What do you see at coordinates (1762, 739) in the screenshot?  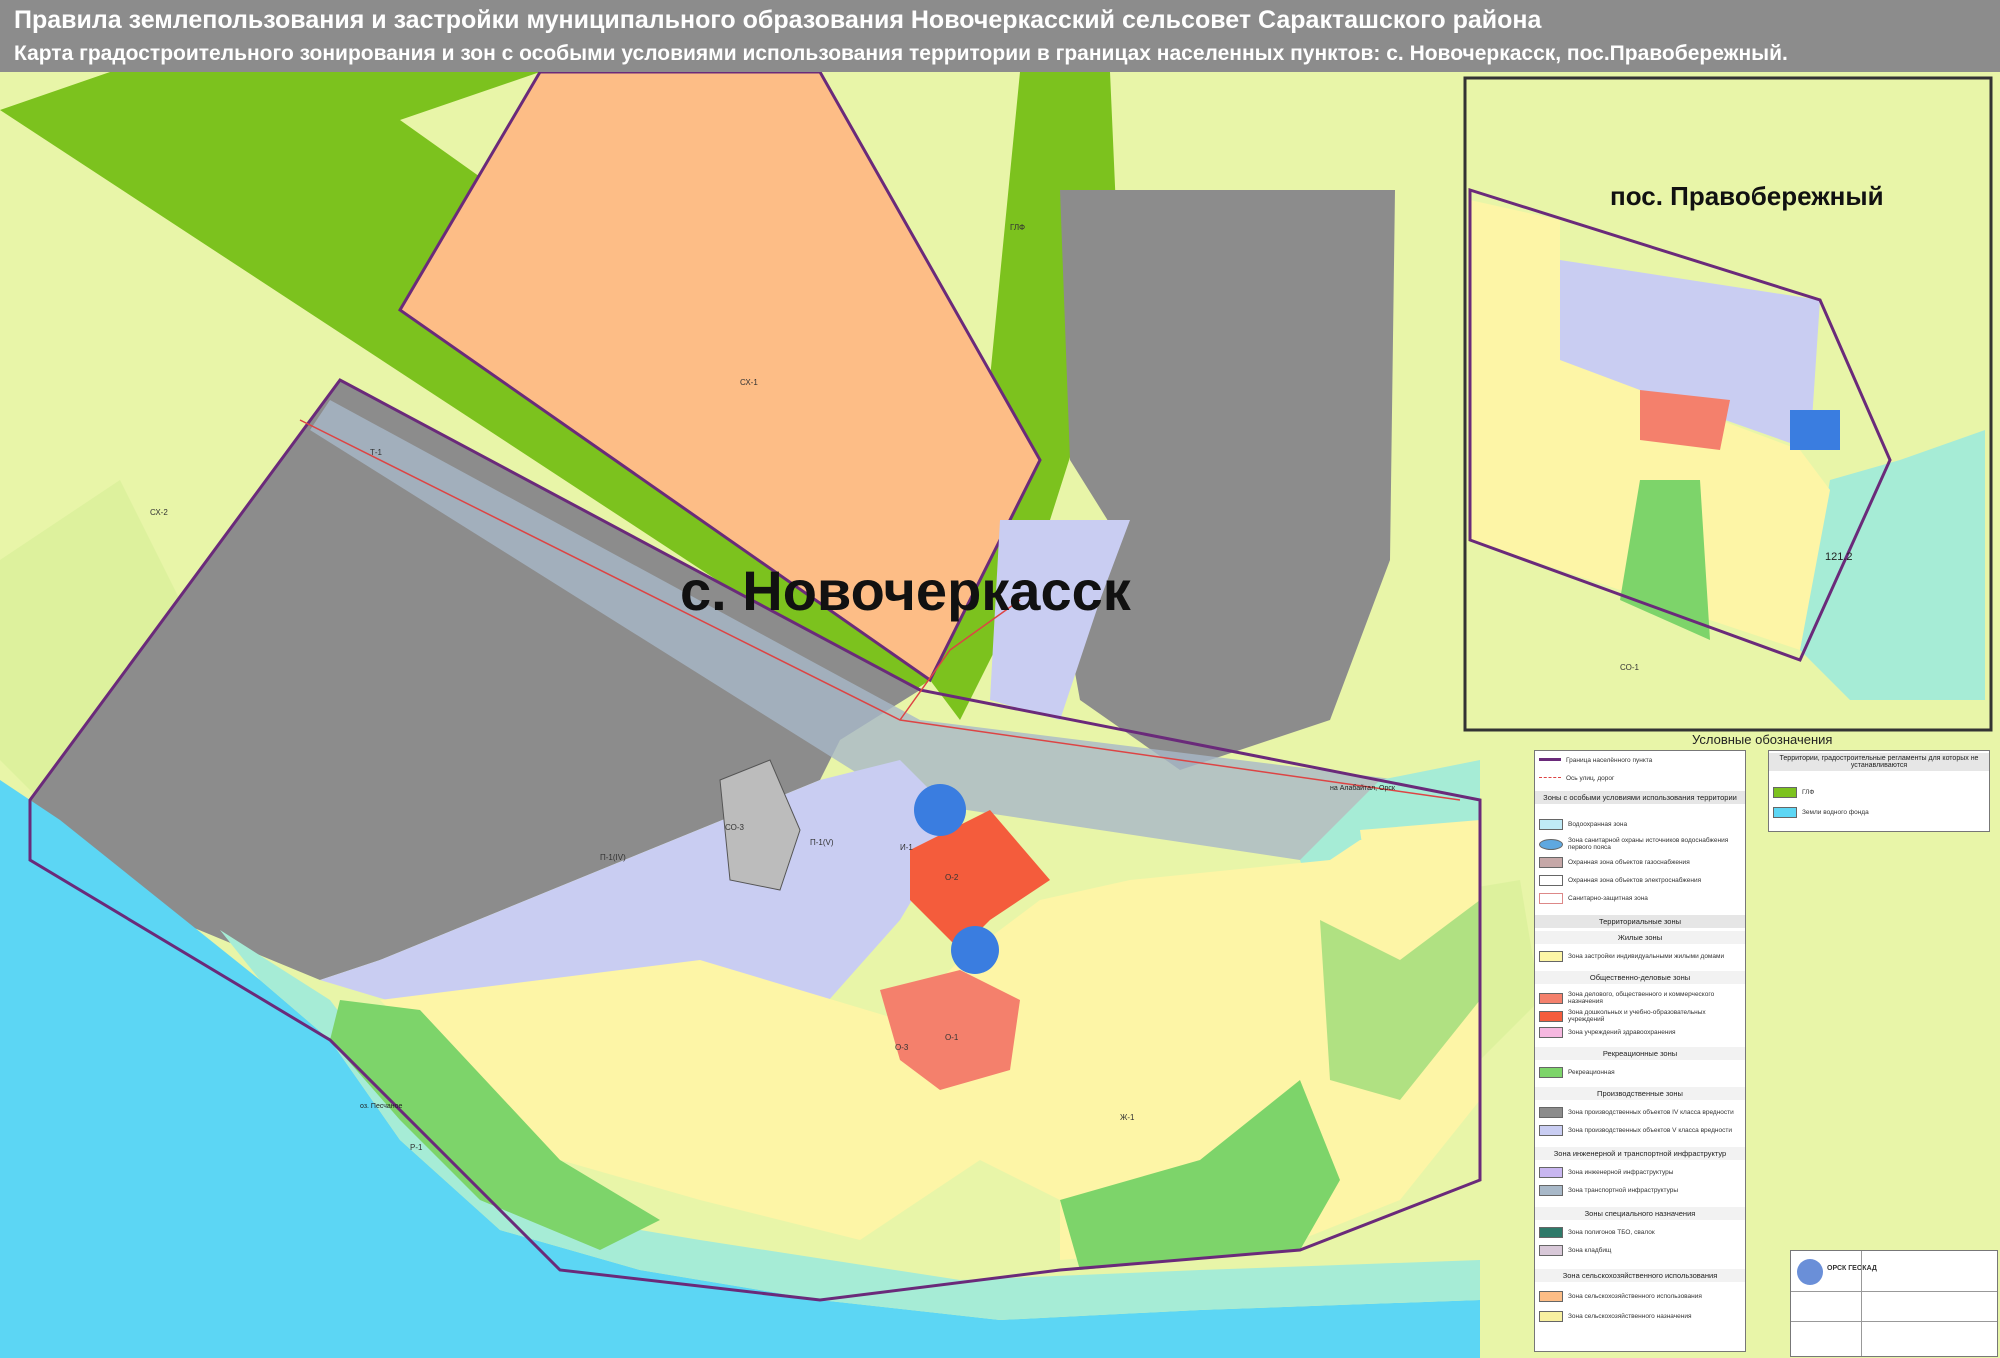 I see `legend-title: Условные обозначения` at bounding box center [1762, 739].